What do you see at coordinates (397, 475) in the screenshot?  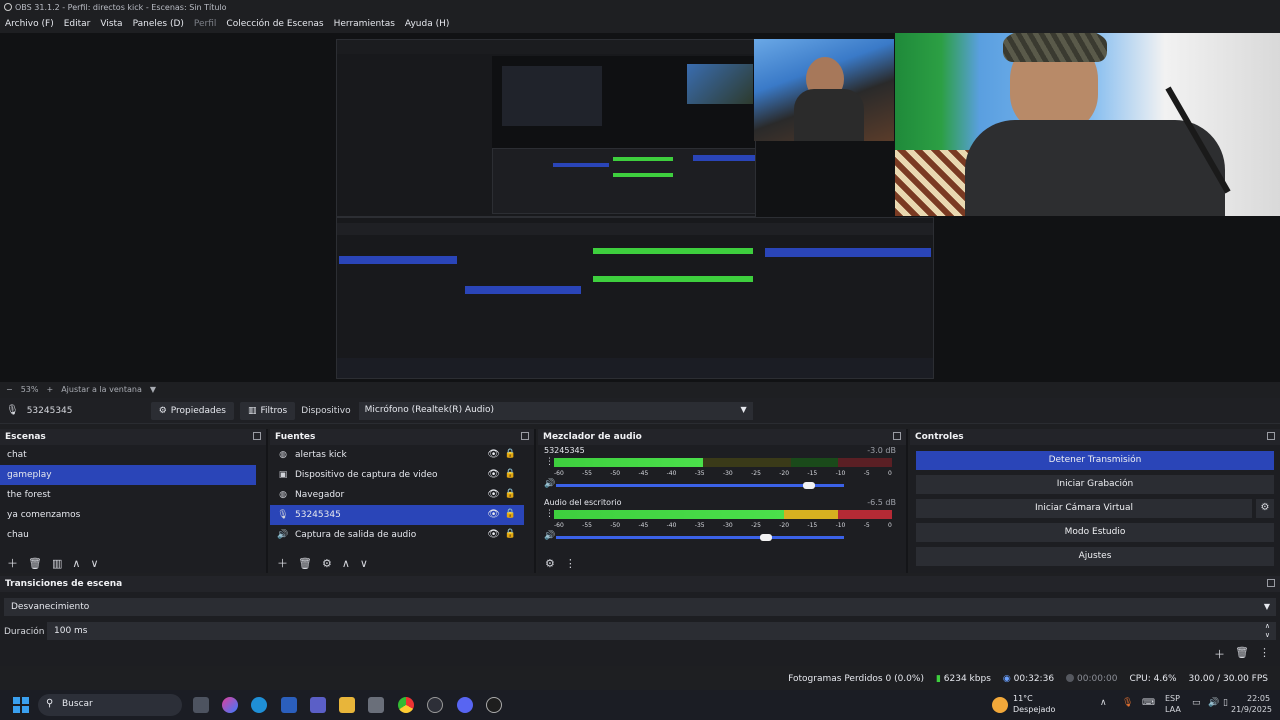 I see `source-item: ▣ Dispositivo de captura de video 👁 🔒` at bounding box center [397, 475].